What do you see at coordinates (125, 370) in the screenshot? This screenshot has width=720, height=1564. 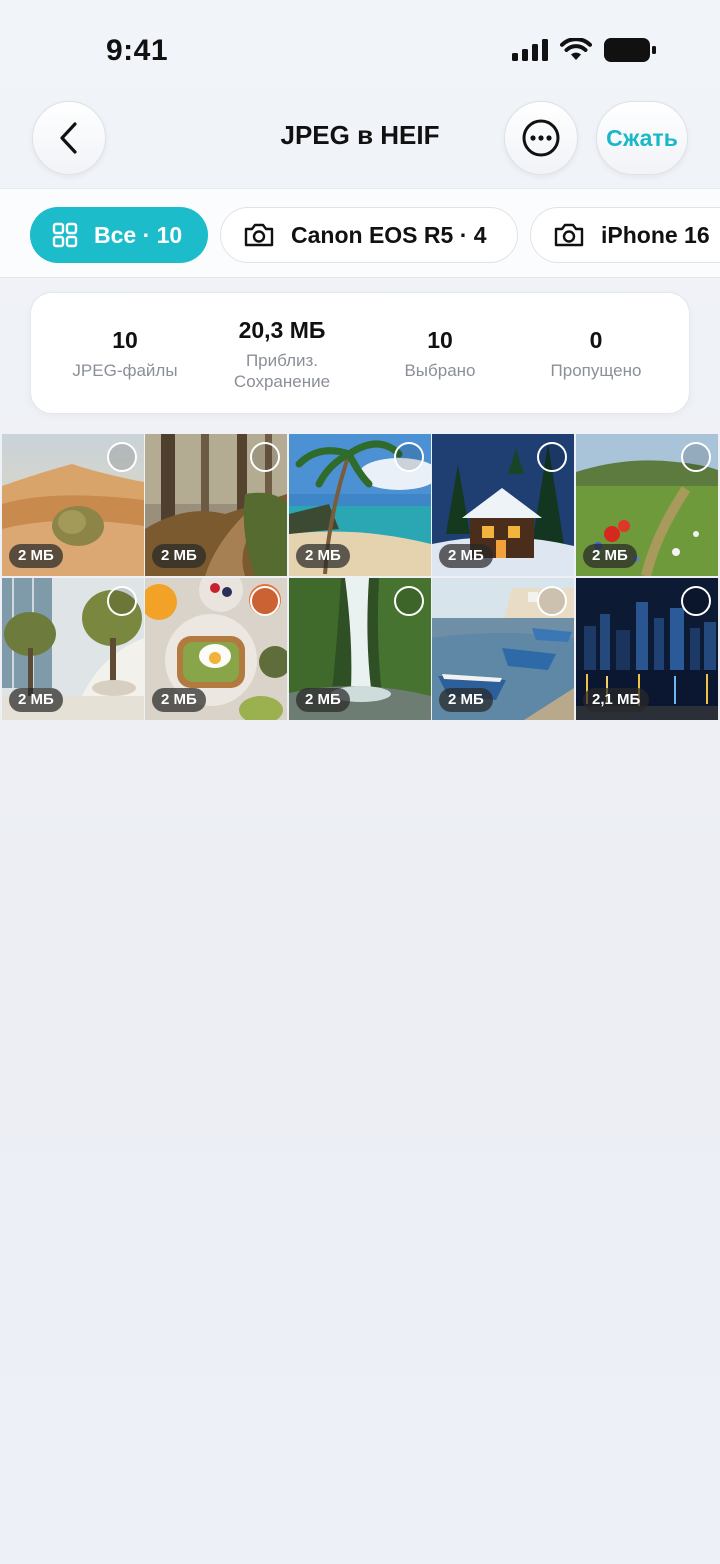 I see `stat-label: JPEG-файлы` at bounding box center [125, 370].